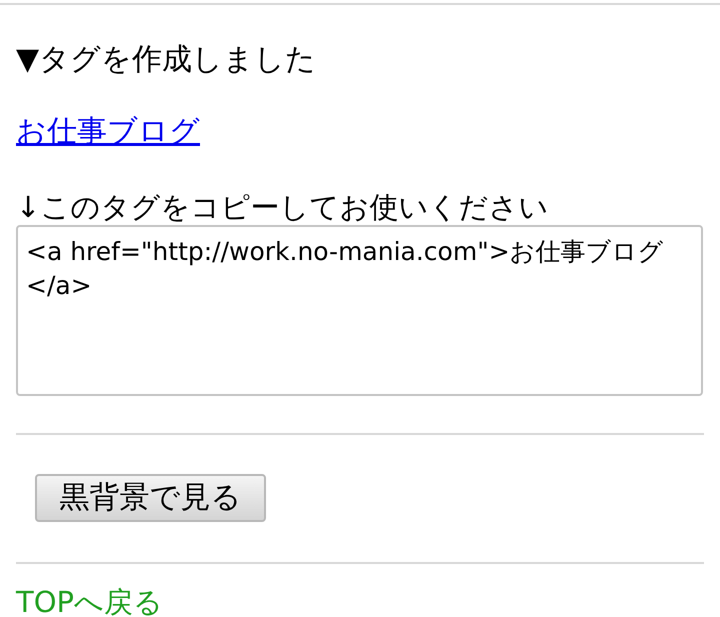 Image resolution: width=720 pixels, height=617 pixels. Describe the element at coordinates (283, 207) in the screenshot. I see `copy-instruction: ↓このタグをコピーしてお使いください` at that location.